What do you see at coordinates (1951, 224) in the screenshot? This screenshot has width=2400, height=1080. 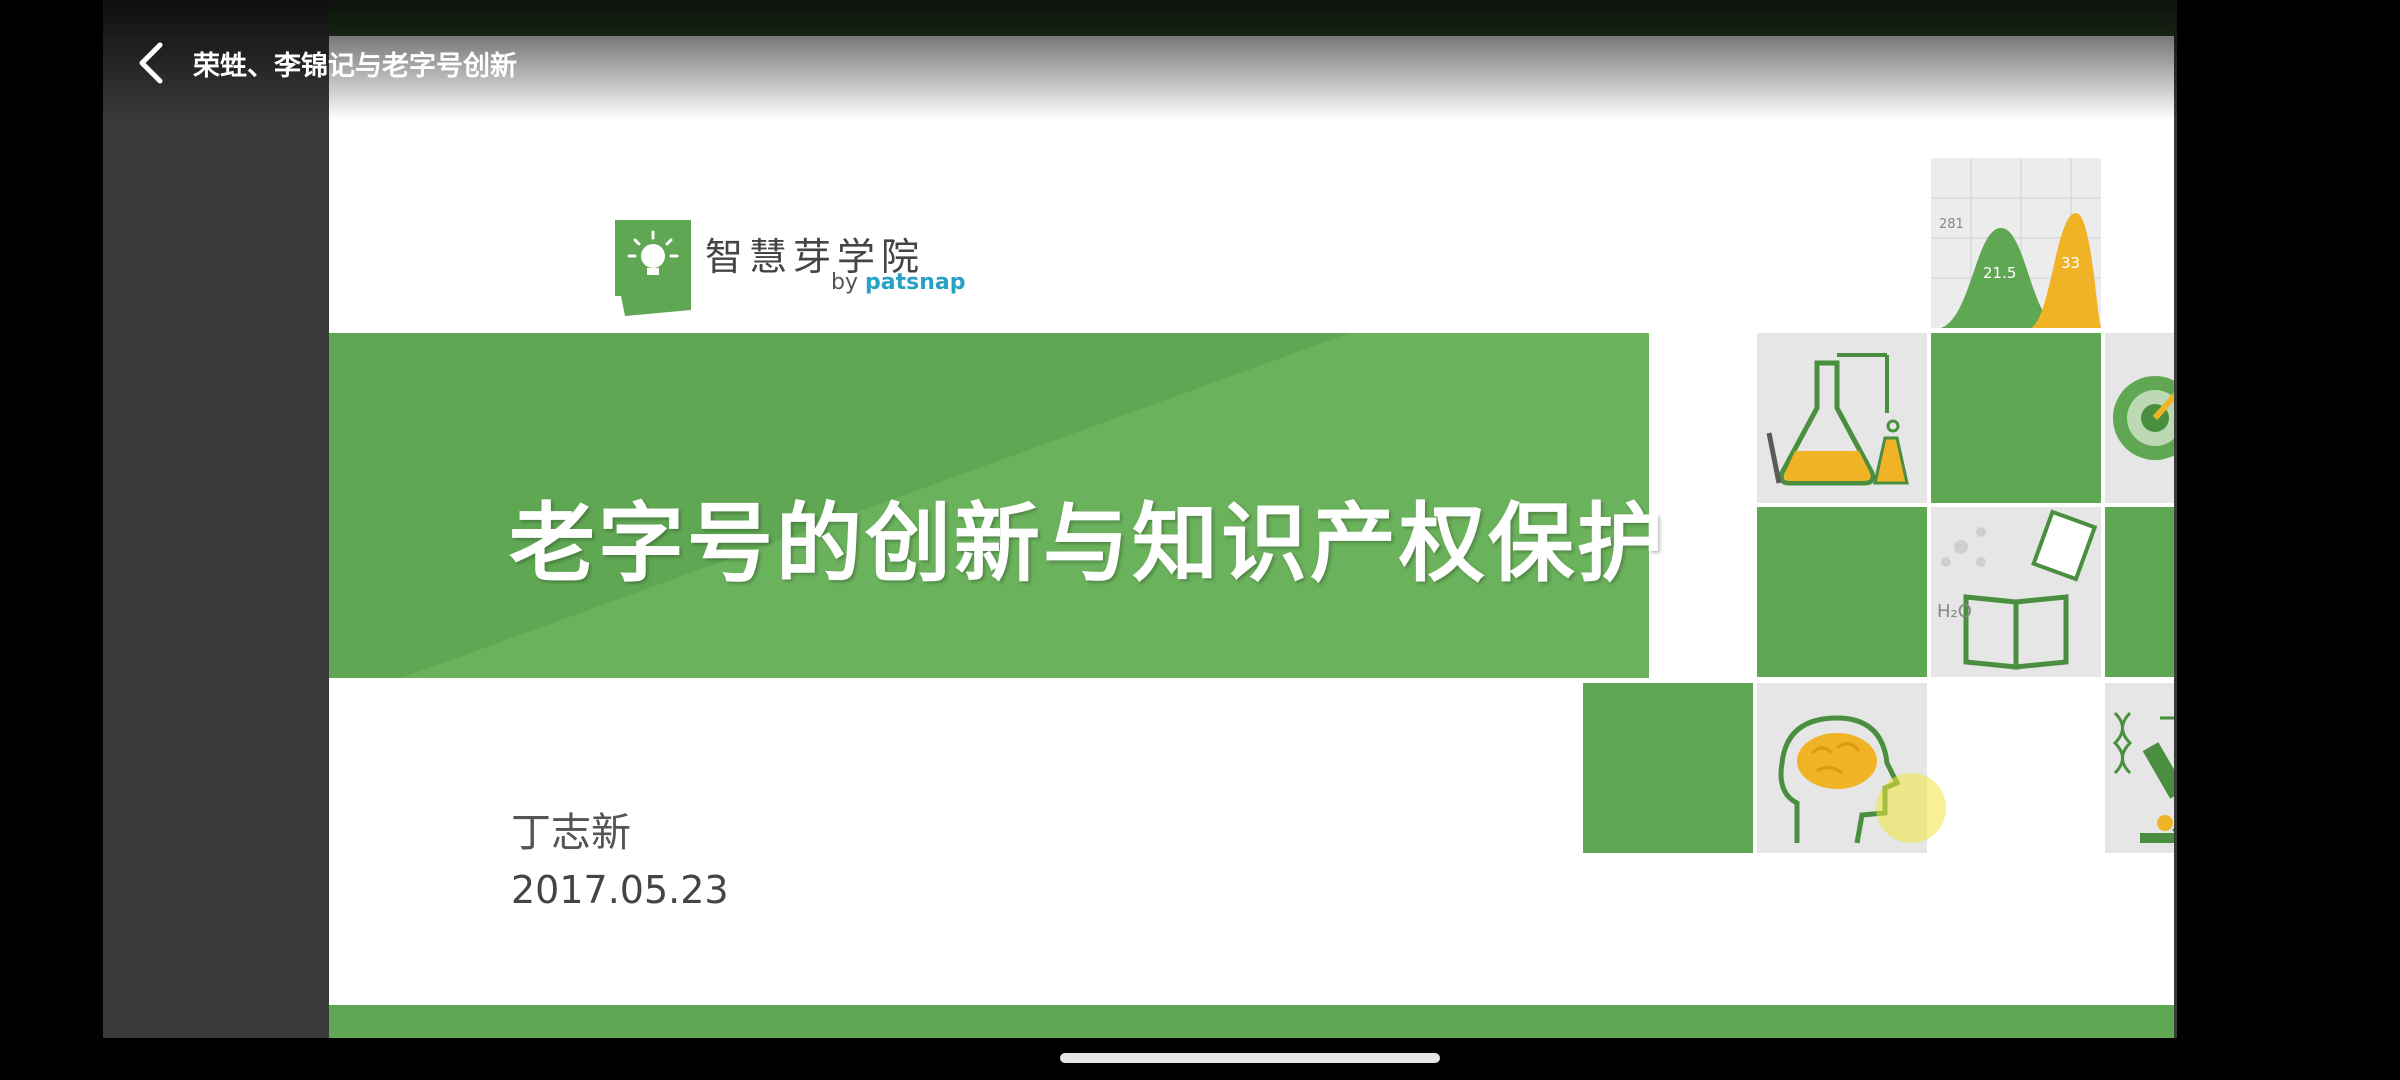 I see `chart-label-peak: 281` at bounding box center [1951, 224].